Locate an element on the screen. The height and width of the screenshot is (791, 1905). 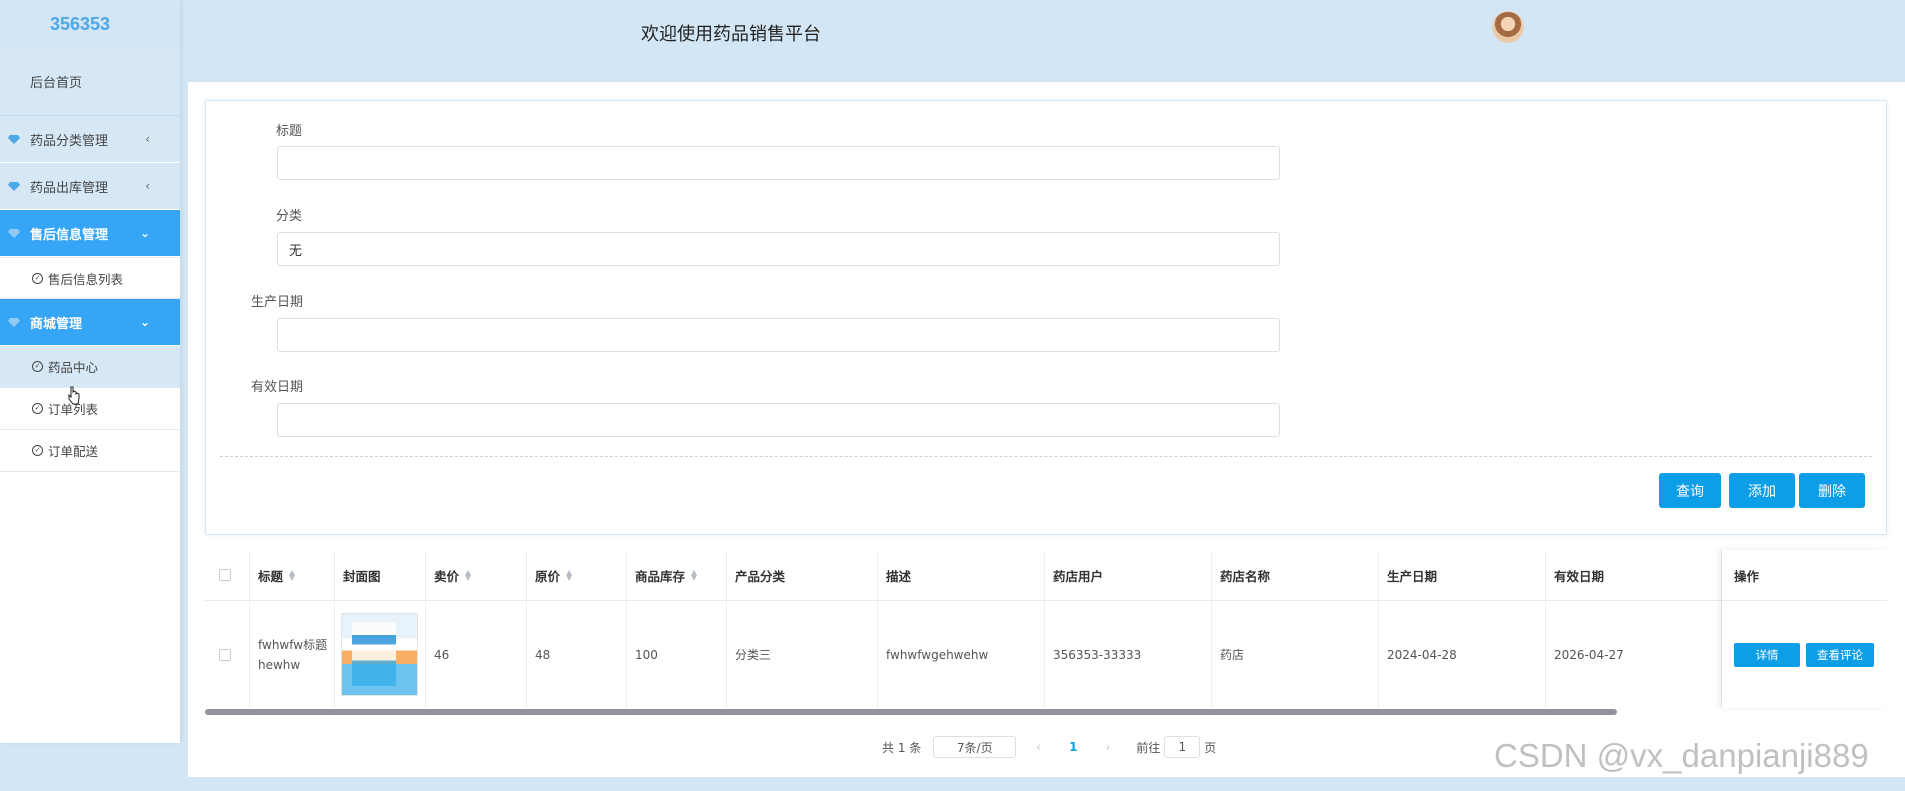
logo: 356353 is located at coordinates (90, 24).